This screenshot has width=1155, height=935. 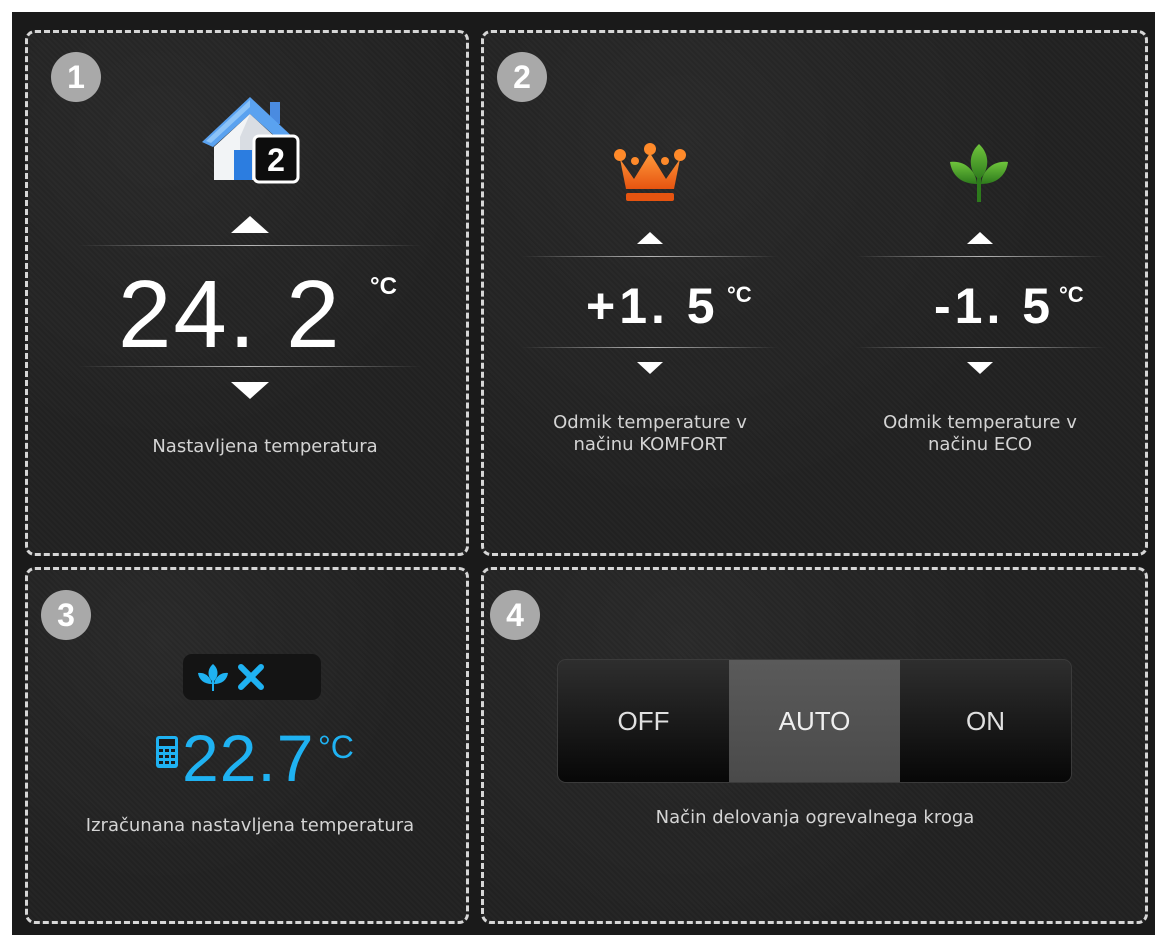 I want to click on mode-off-button: OFF, so click(x=643, y=721).